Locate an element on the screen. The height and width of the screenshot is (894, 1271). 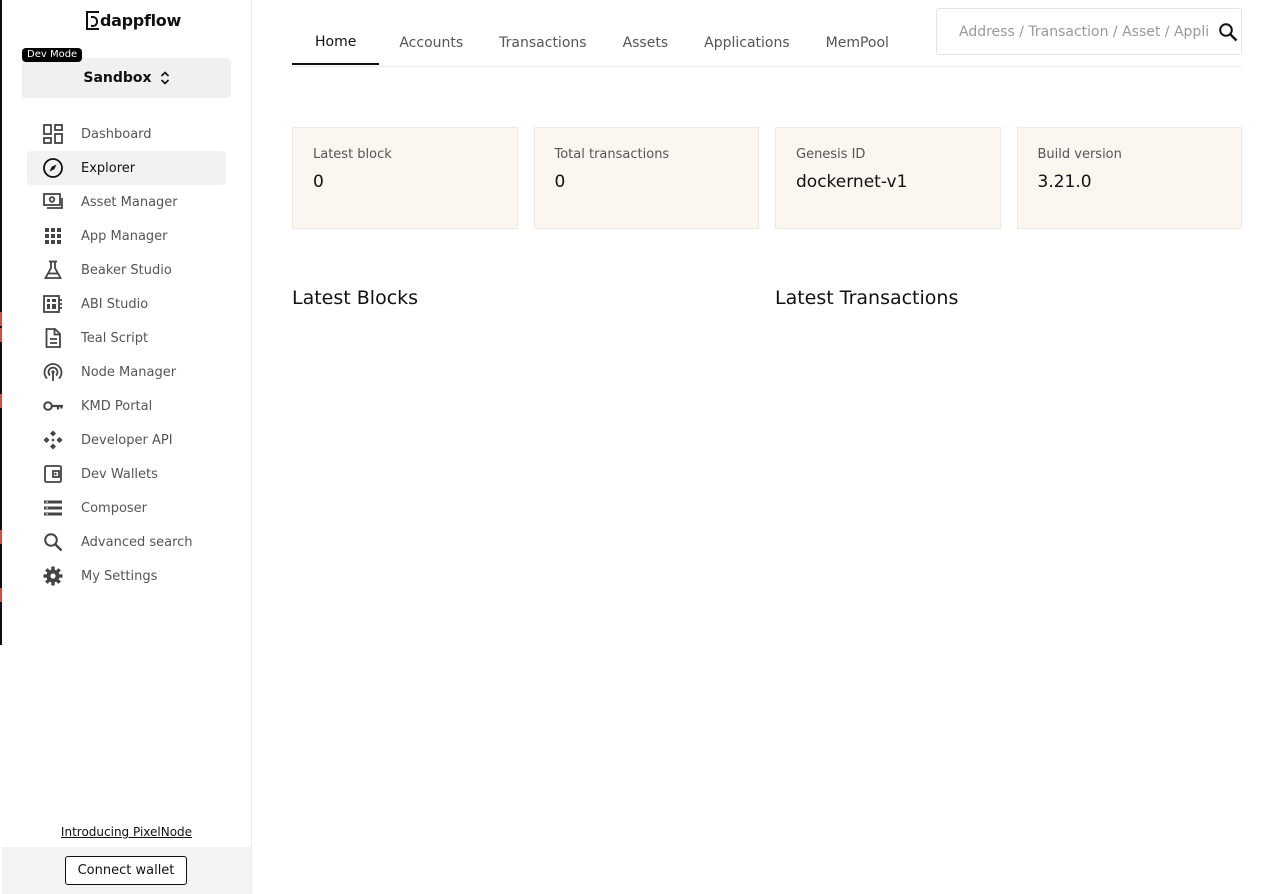
sidebar-item-developer-api: Developer API is located at coordinates (126, 440).